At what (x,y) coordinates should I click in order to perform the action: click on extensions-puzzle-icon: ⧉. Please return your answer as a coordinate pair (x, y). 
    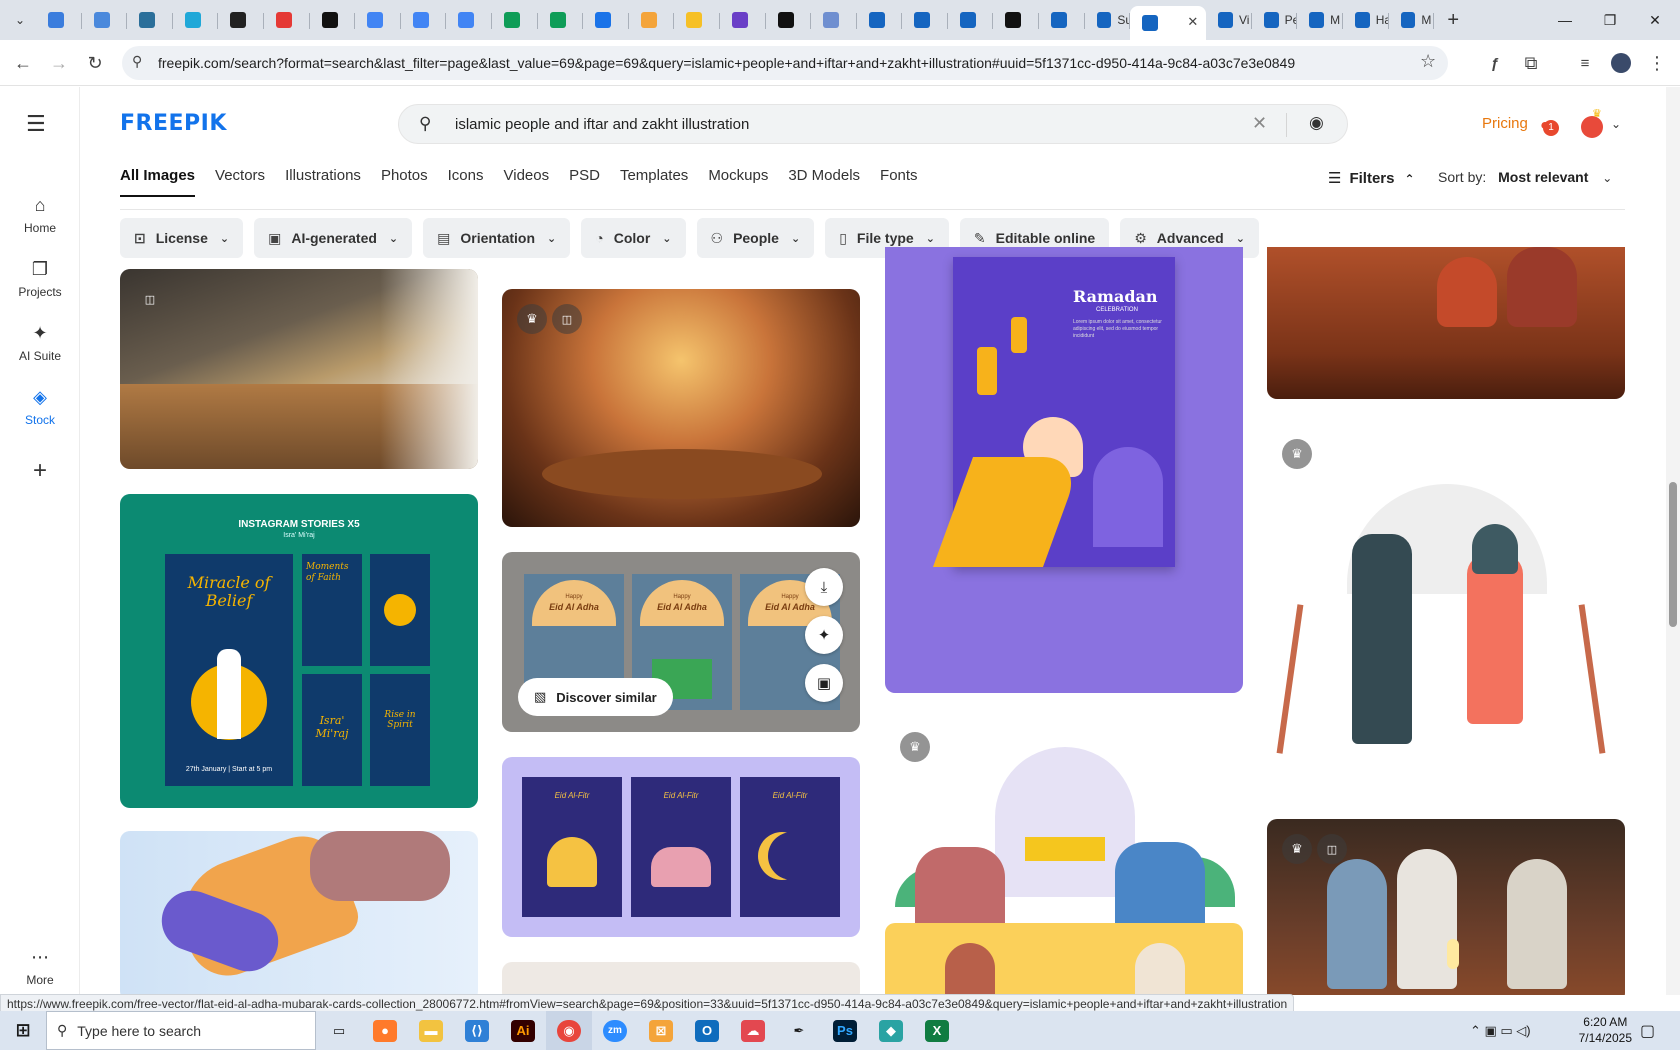
    Looking at the image, I should click on (1531, 63).